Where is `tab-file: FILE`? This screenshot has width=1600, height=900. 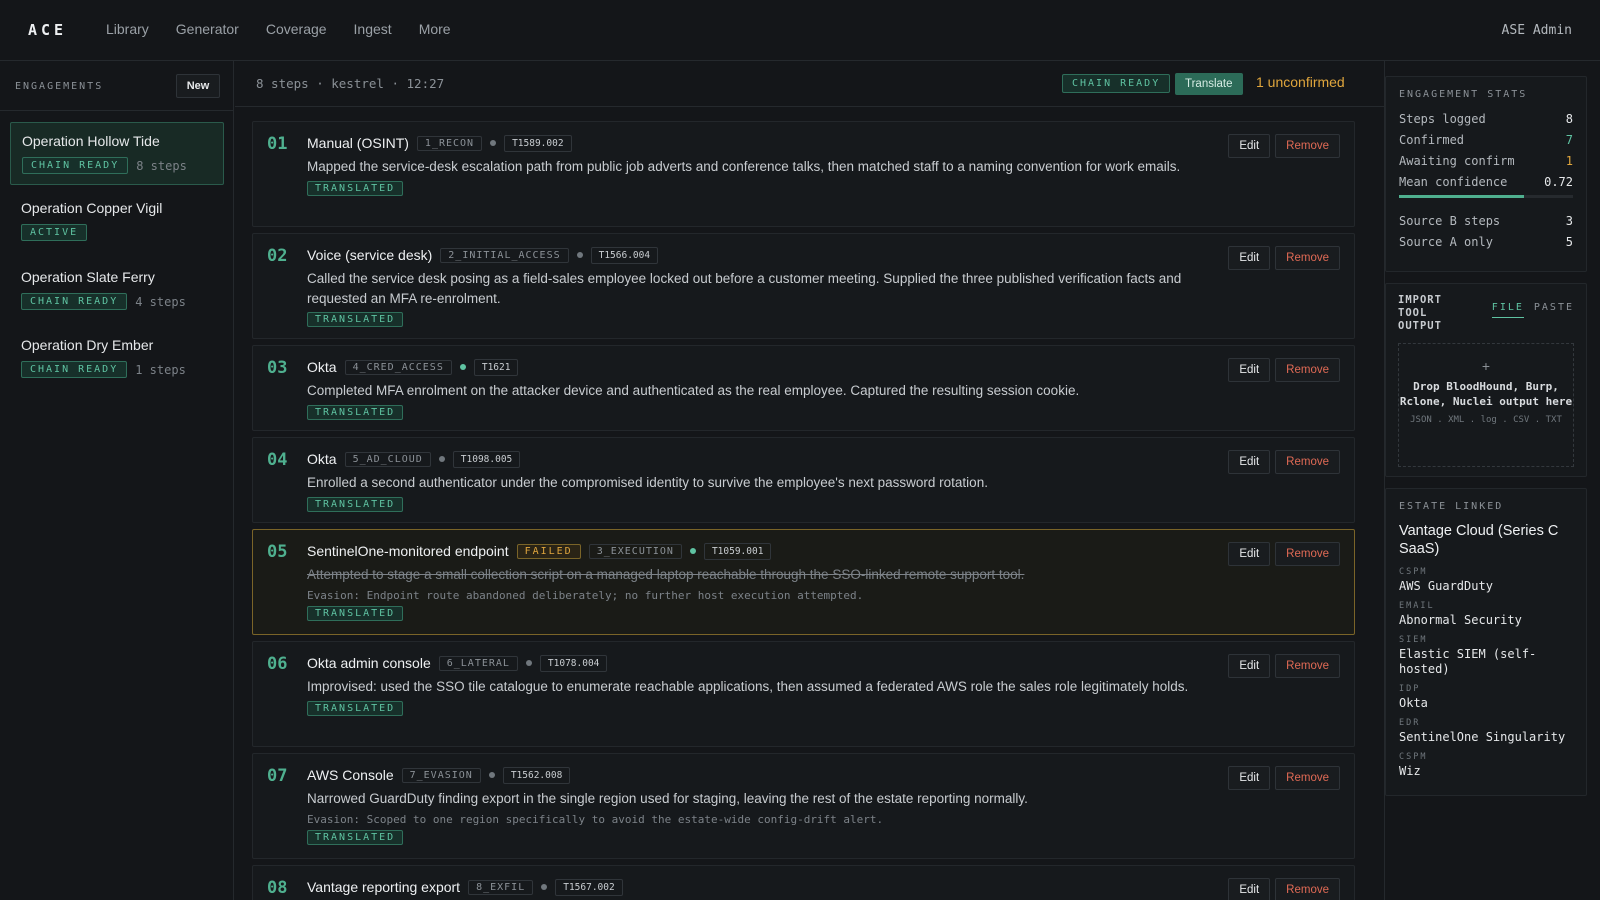 tab-file: FILE is located at coordinates (1507, 310).